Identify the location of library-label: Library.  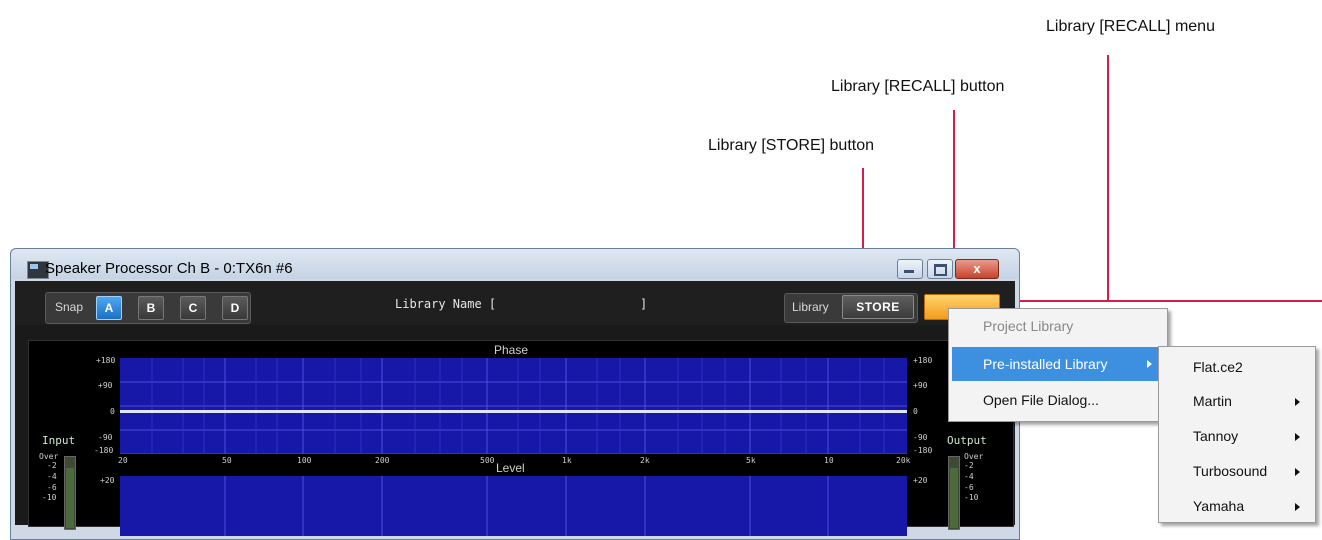
(810, 307).